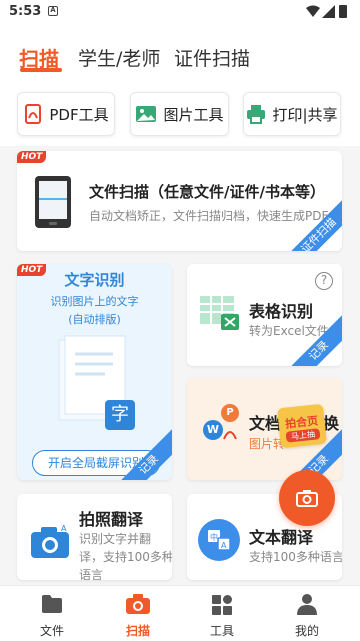  I want to click on pdf-icon, so click(33, 114).